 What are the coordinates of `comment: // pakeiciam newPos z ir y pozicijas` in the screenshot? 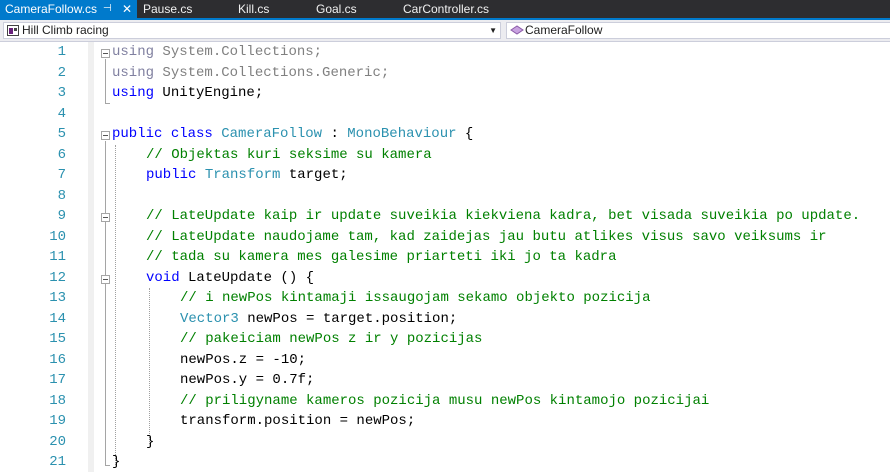 It's located at (331, 339).